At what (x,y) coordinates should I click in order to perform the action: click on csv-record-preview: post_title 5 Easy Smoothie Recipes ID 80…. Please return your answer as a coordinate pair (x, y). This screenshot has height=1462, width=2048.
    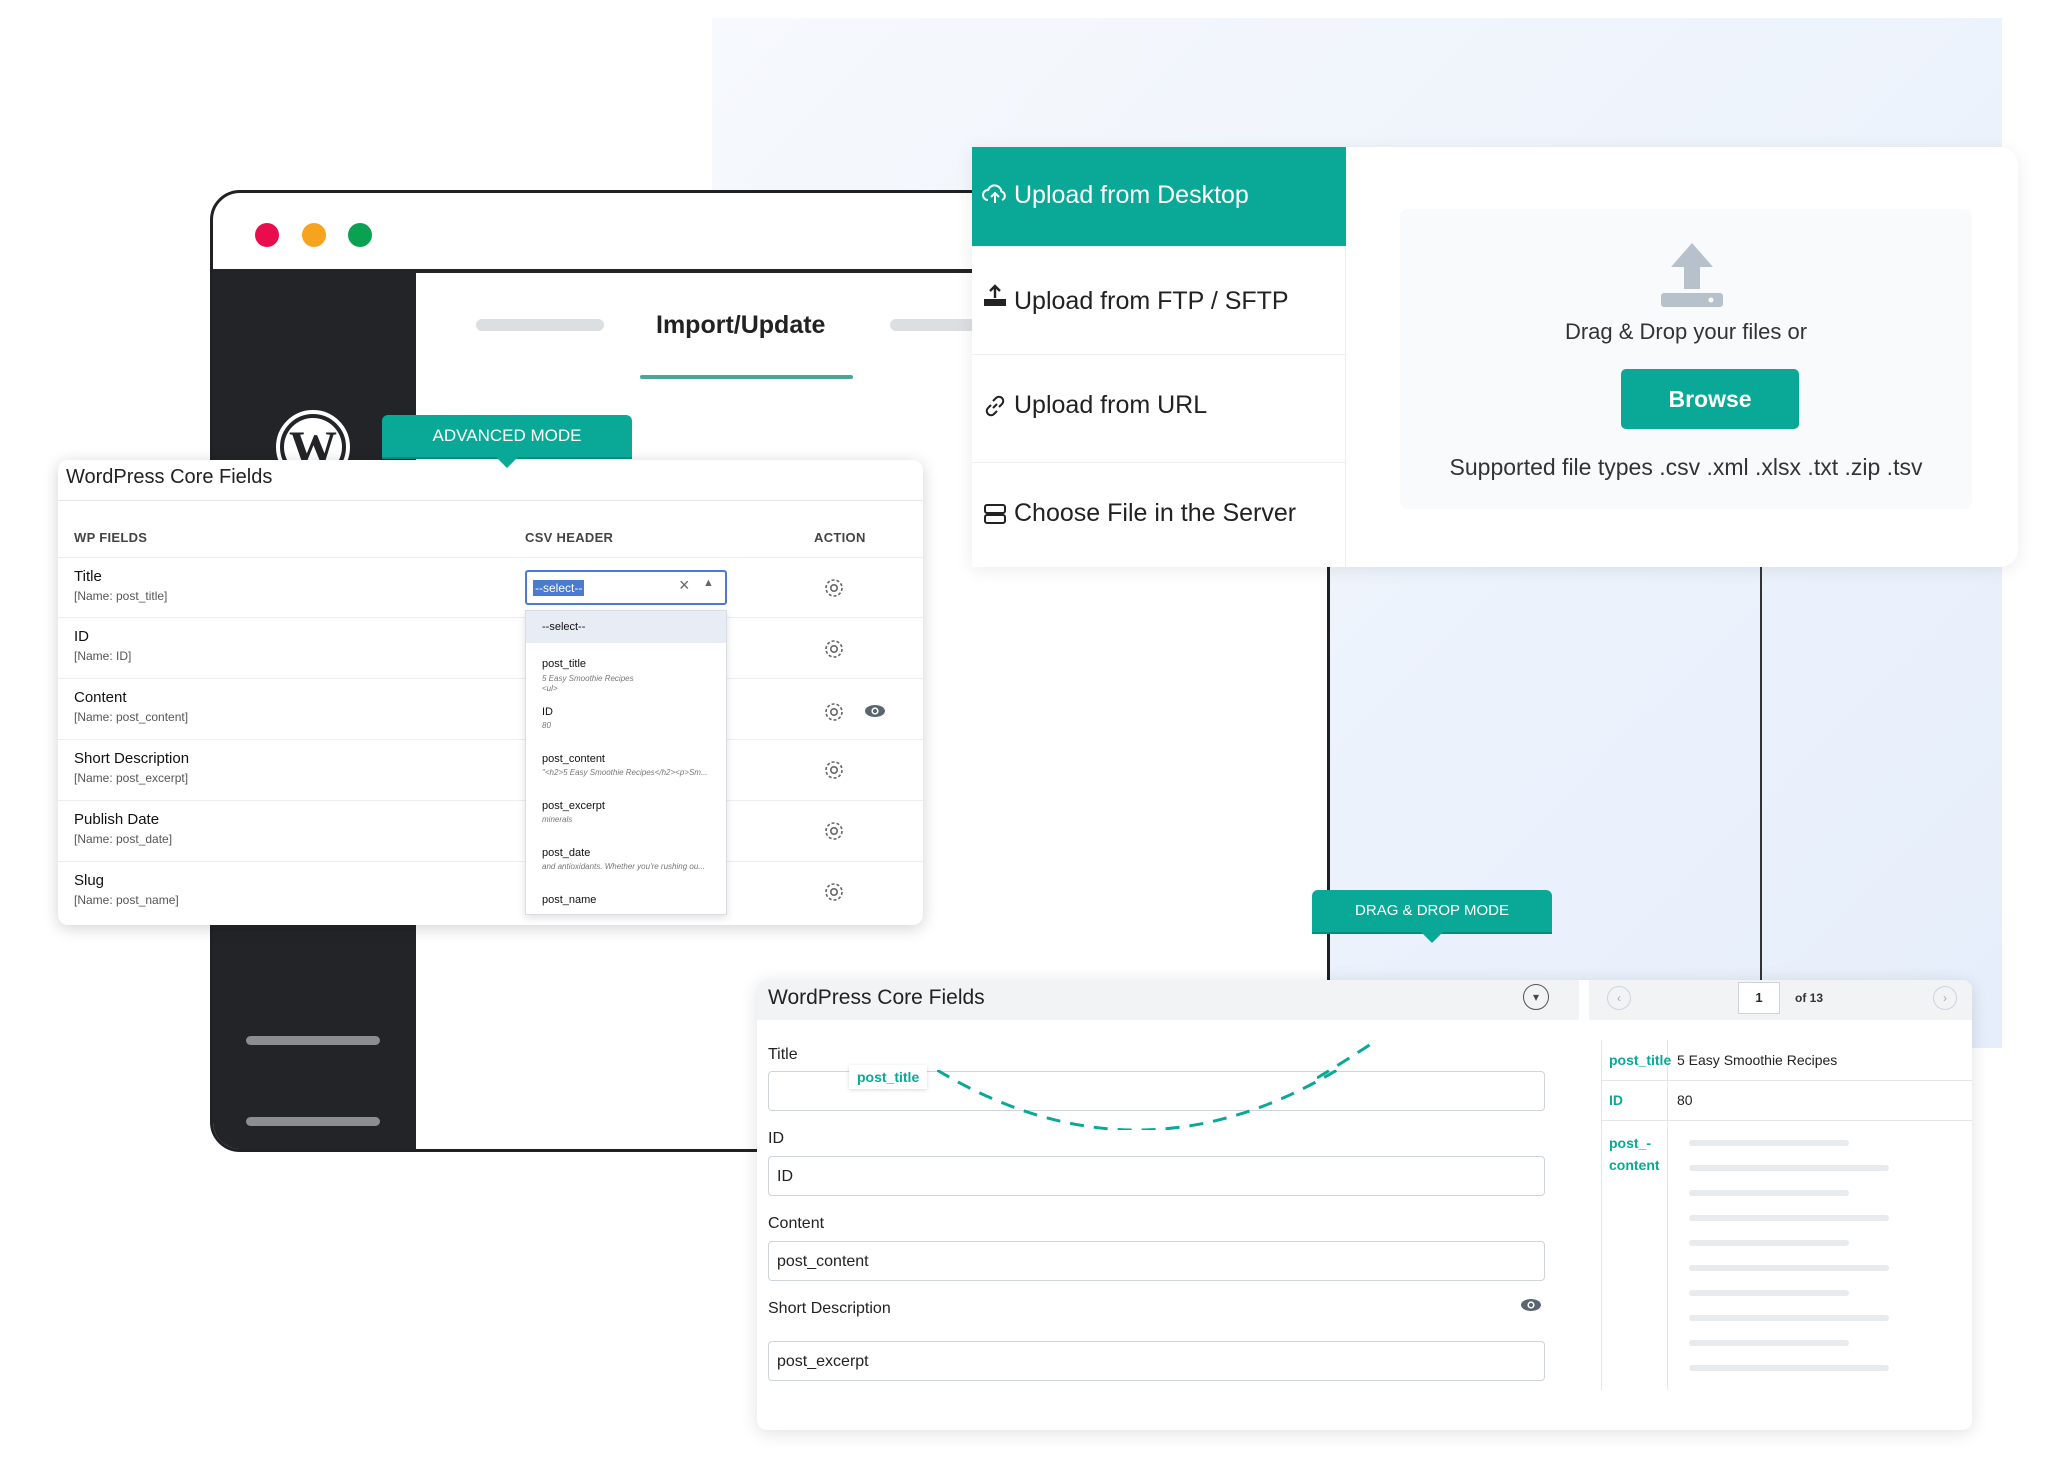
    Looking at the image, I should click on (1786, 1235).